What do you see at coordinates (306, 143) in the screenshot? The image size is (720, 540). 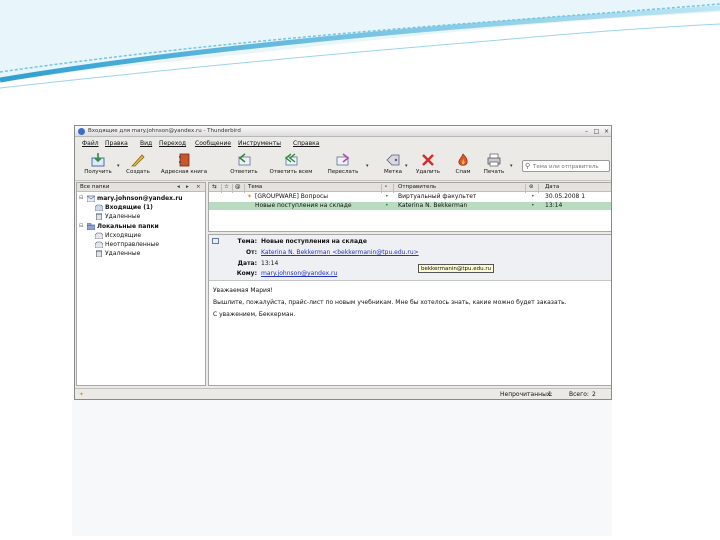 I see `menu-help: Справка` at bounding box center [306, 143].